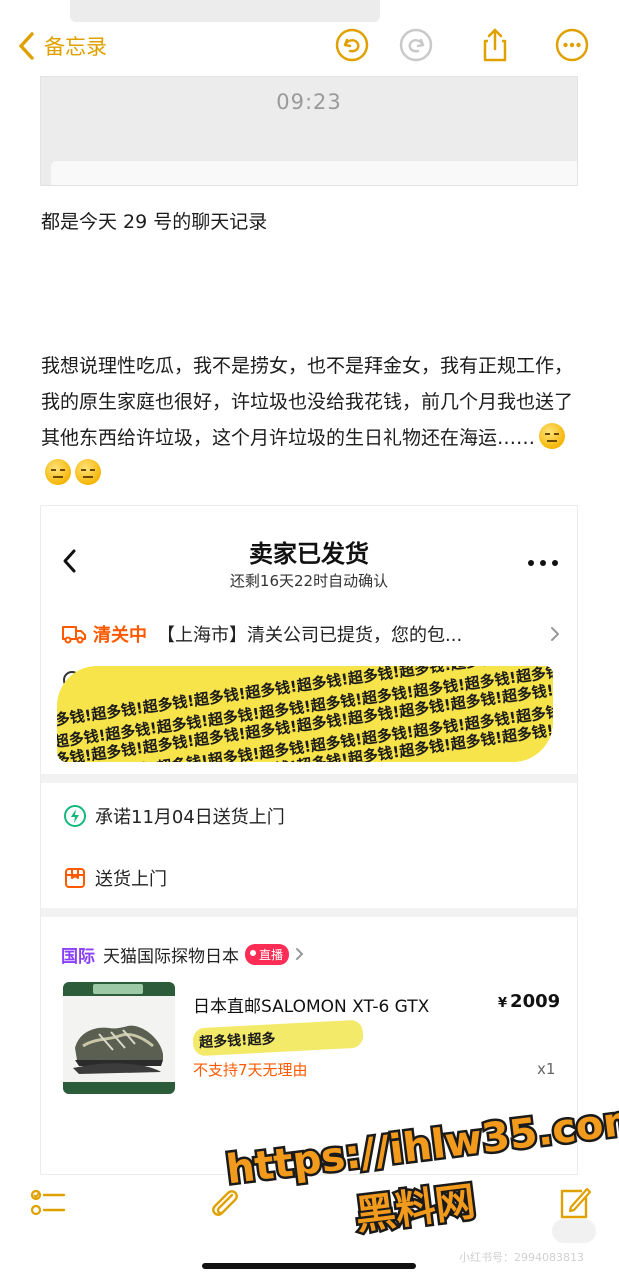 This screenshot has width=619, height=1280. Describe the element at coordinates (574, 1203) in the screenshot. I see `compose-icon` at that location.